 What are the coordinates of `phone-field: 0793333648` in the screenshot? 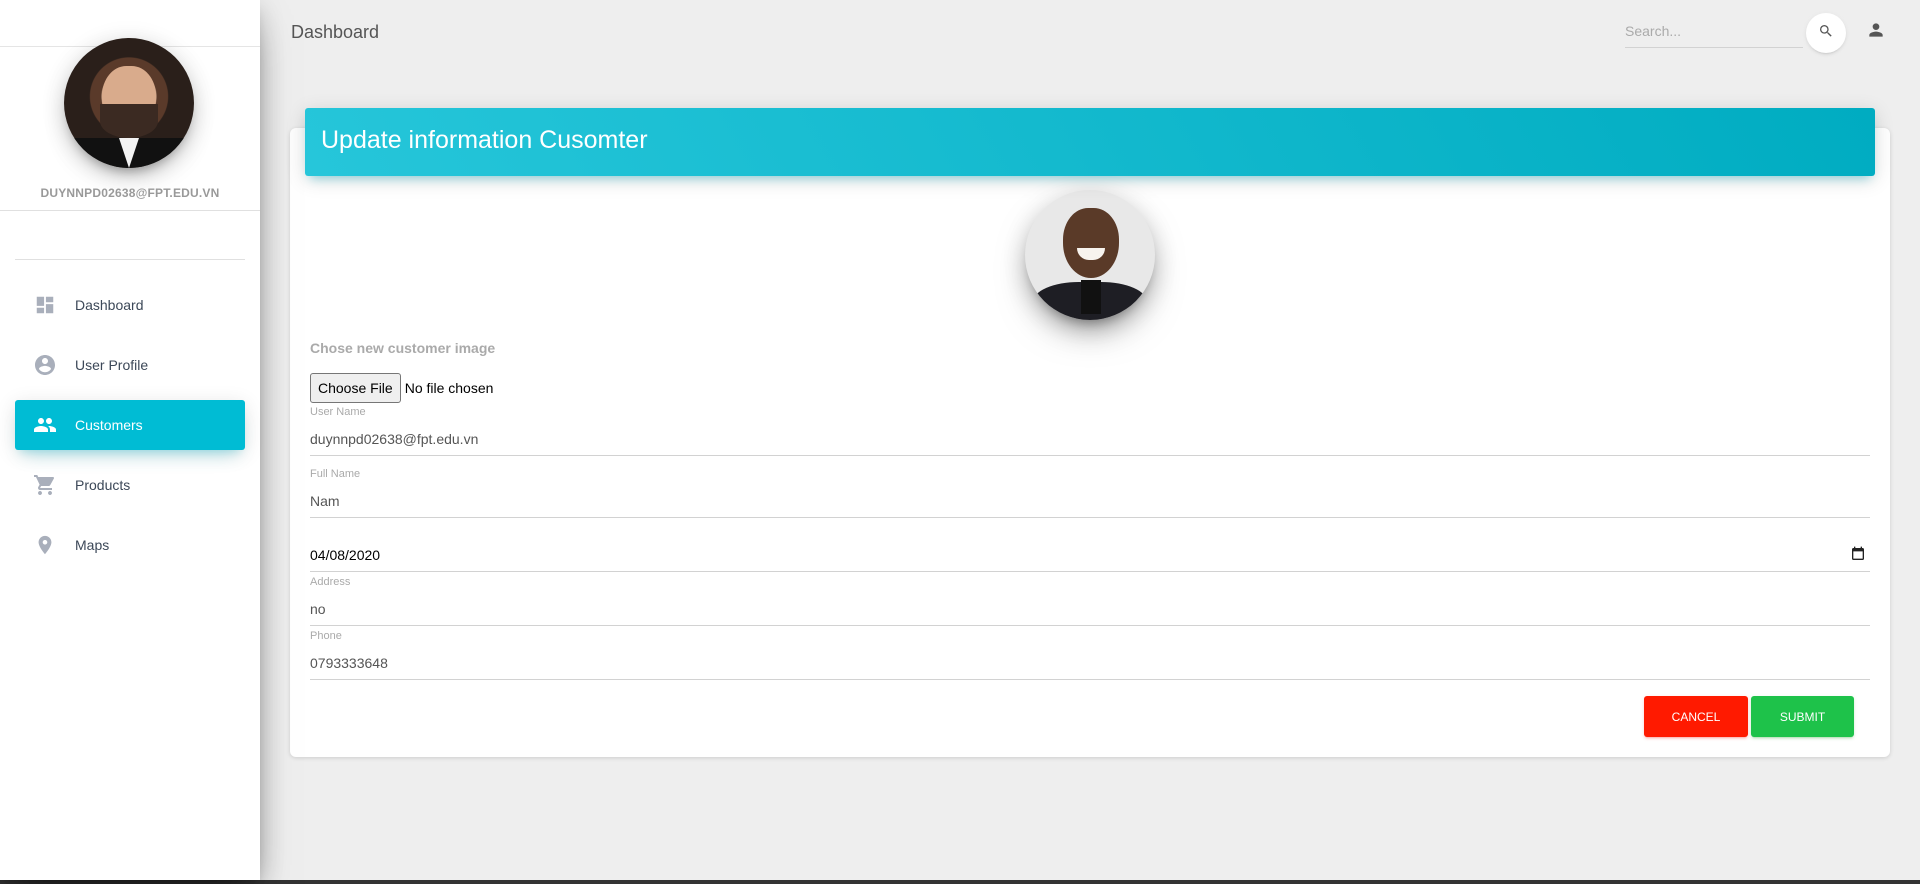 It's located at (349, 663).